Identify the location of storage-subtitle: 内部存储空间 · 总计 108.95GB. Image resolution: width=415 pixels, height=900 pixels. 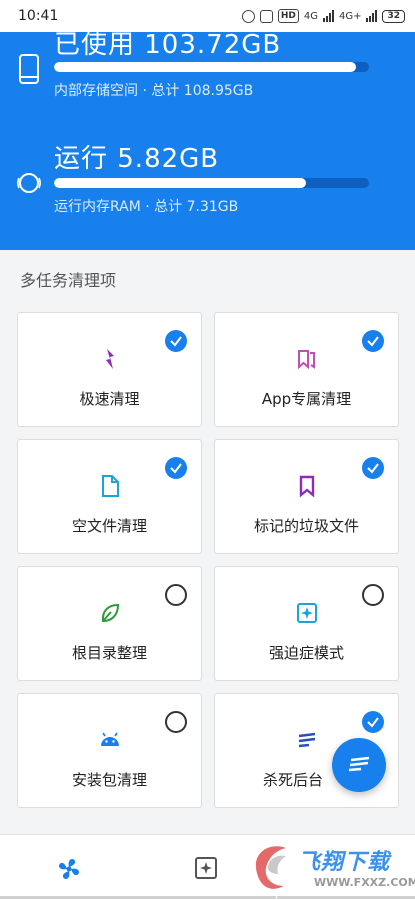
(154, 91).